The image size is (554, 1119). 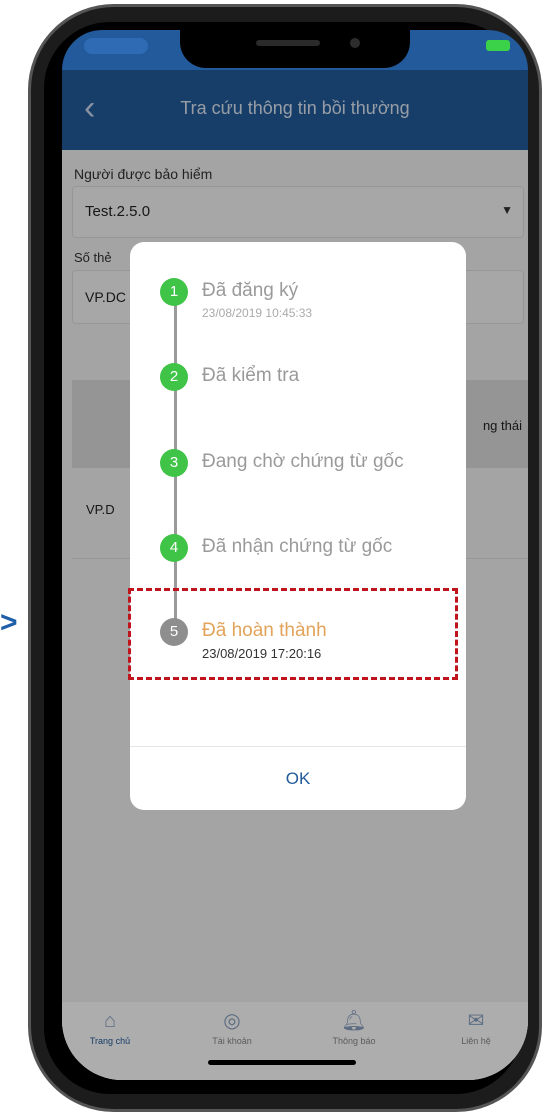 I want to click on step-2-title: Đã kiểm tra, so click(x=251, y=375).